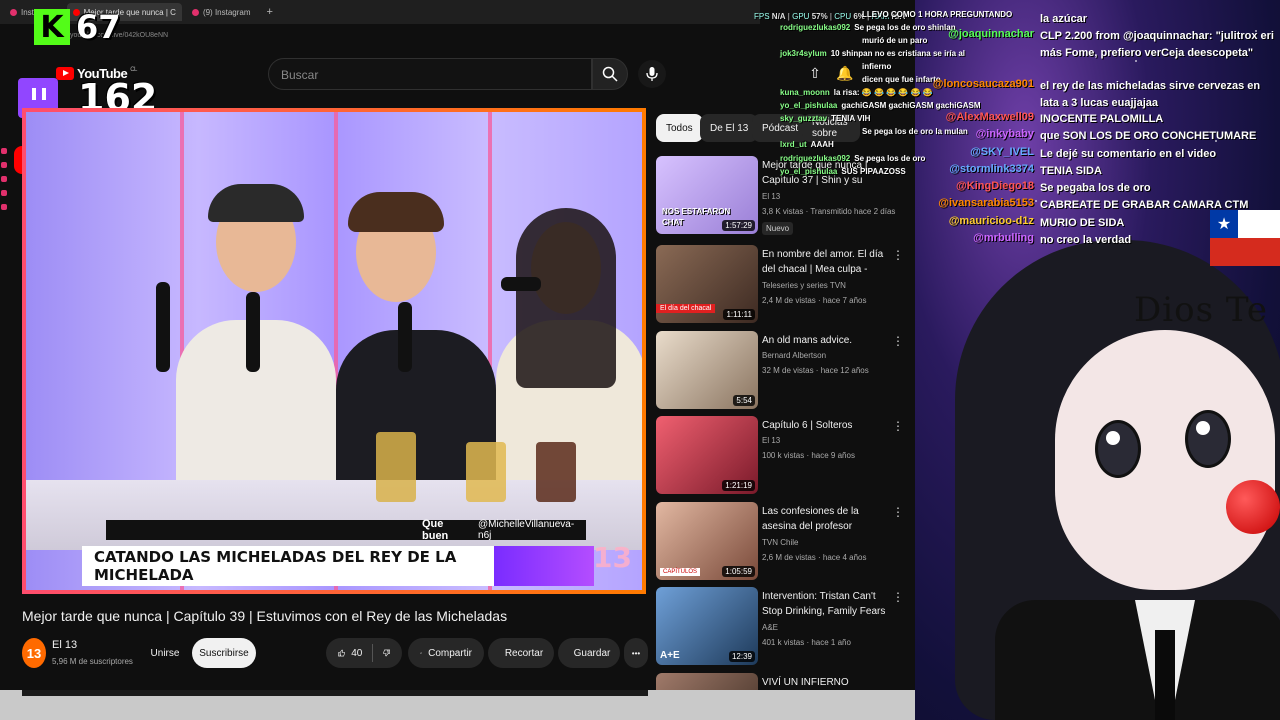  I want to click on chat-username: @AlexMaxwell09, so click(990, 117).